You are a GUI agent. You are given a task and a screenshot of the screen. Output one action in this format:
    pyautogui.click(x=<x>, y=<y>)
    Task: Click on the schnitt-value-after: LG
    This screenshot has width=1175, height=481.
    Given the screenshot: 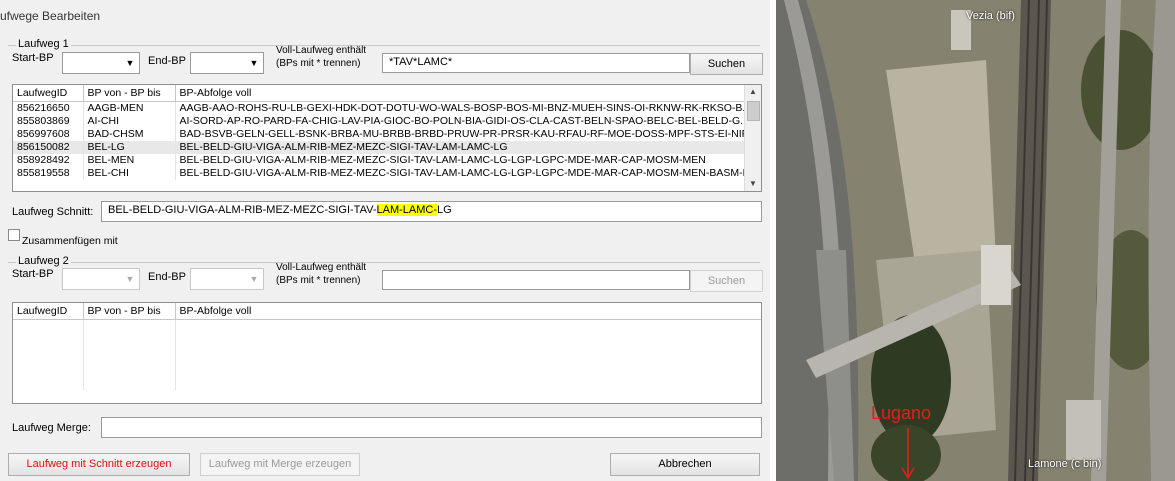 What is the action you would take?
    pyautogui.click(x=444, y=210)
    